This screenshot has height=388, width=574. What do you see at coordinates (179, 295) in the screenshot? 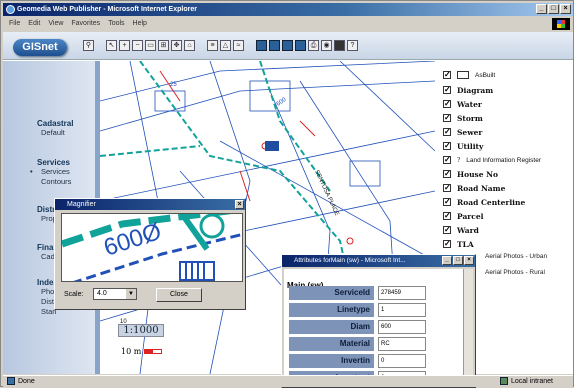
I see `magnifier-close-button: Close` at bounding box center [179, 295].